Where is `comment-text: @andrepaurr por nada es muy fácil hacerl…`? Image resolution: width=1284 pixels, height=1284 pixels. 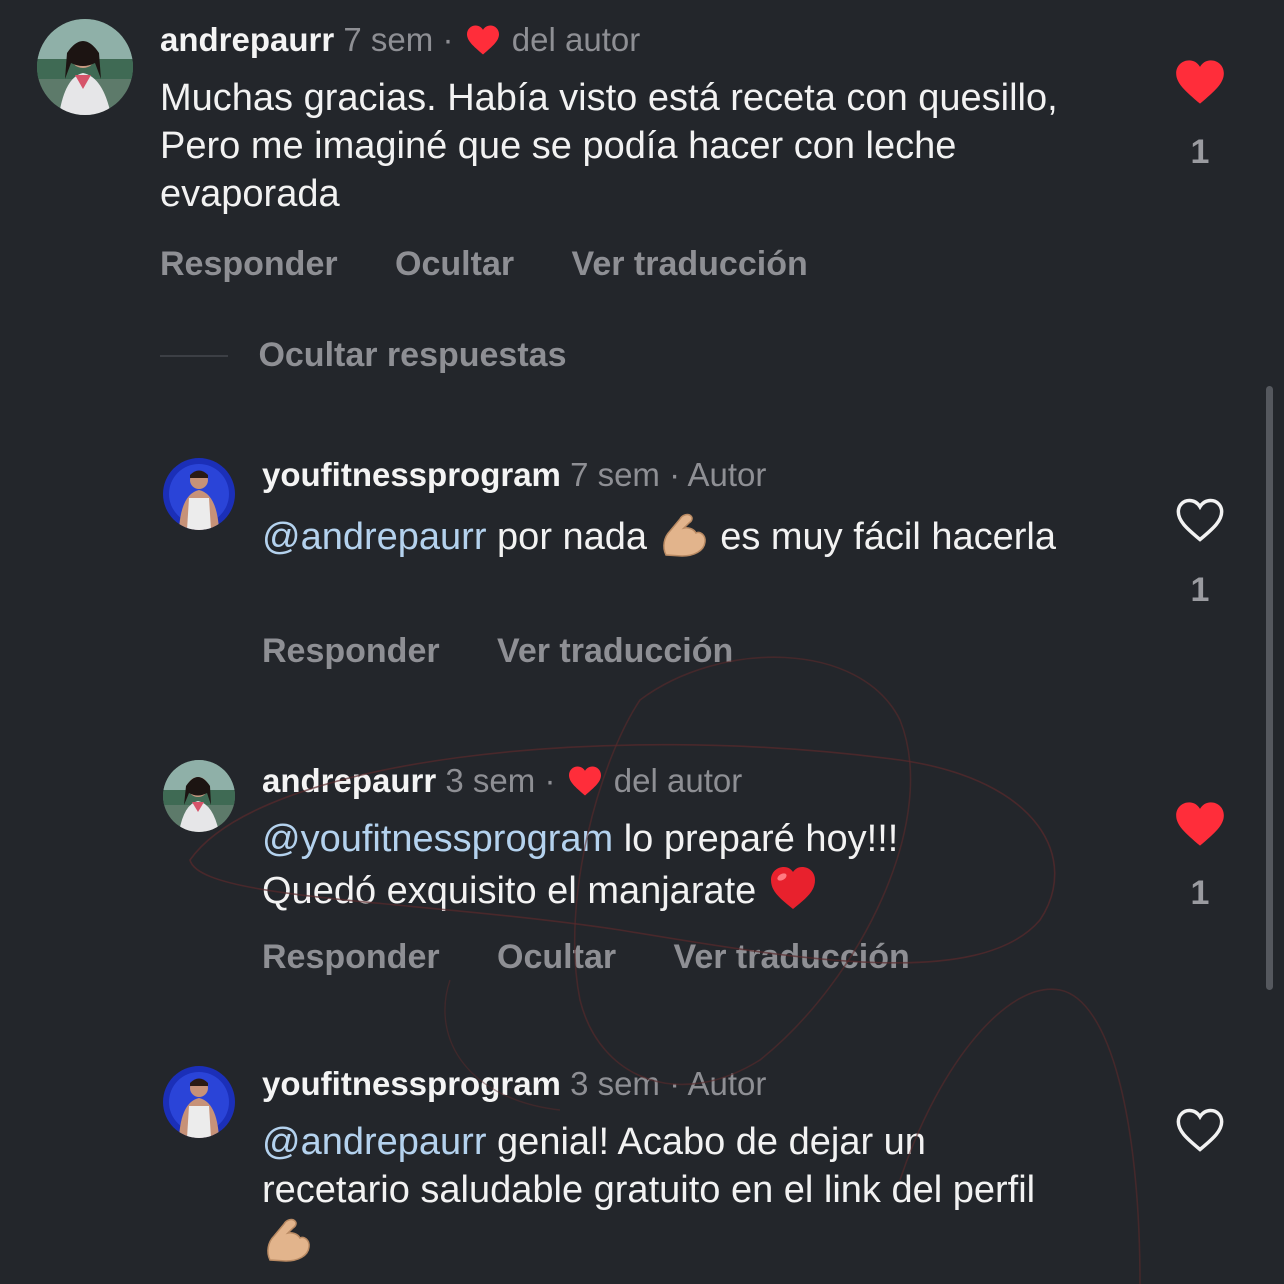 comment-text: @andrepaurr por nada es muy fácil hacerl… is located at coordinates (662, 535).